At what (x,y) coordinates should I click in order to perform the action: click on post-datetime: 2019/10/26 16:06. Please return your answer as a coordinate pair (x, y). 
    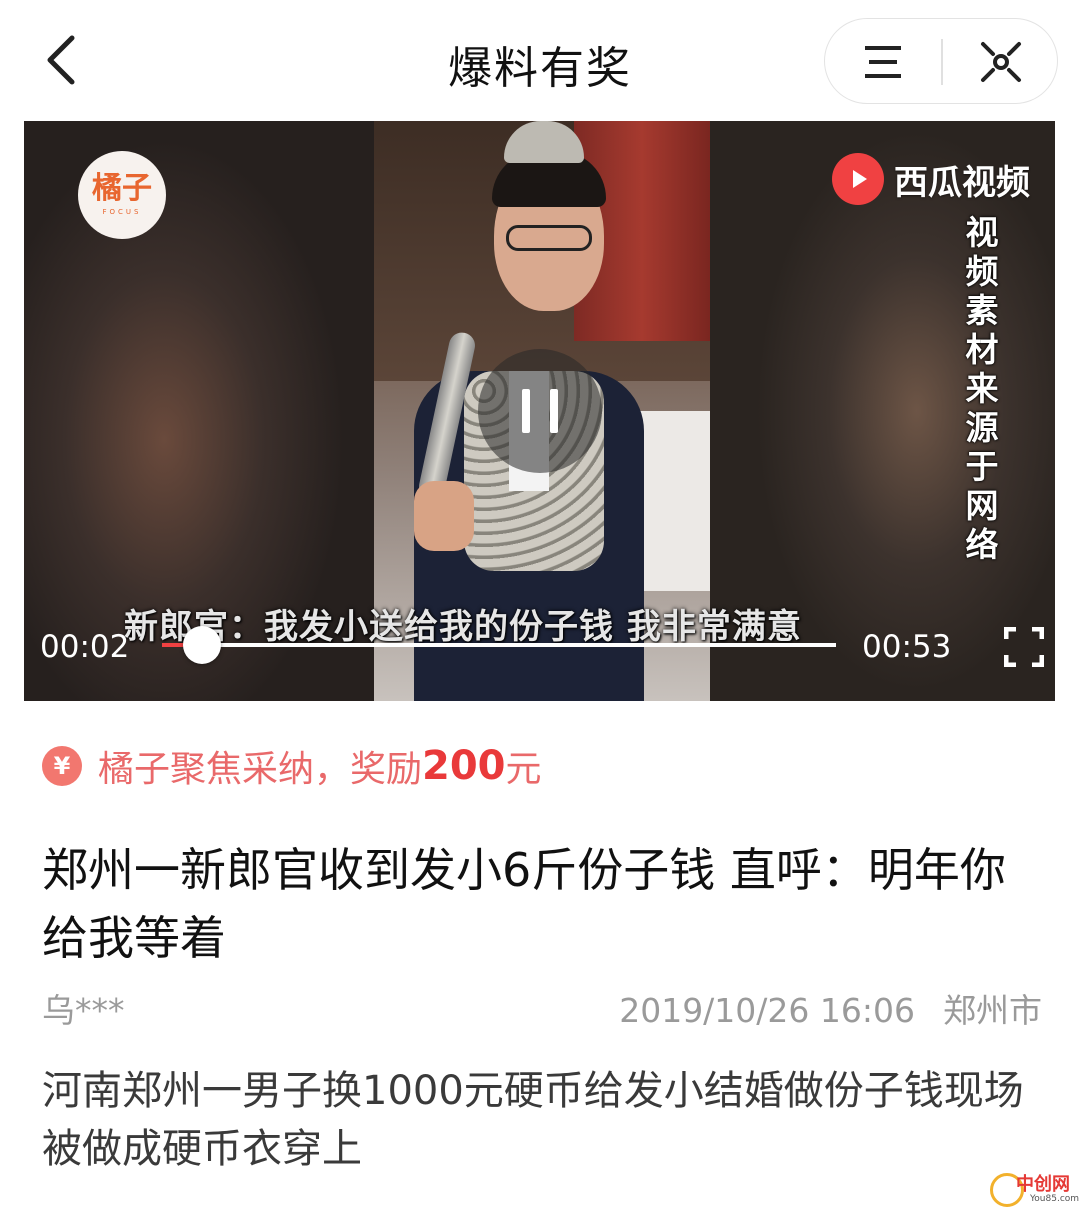
    Looking at the image, I should click on (767, 1010).